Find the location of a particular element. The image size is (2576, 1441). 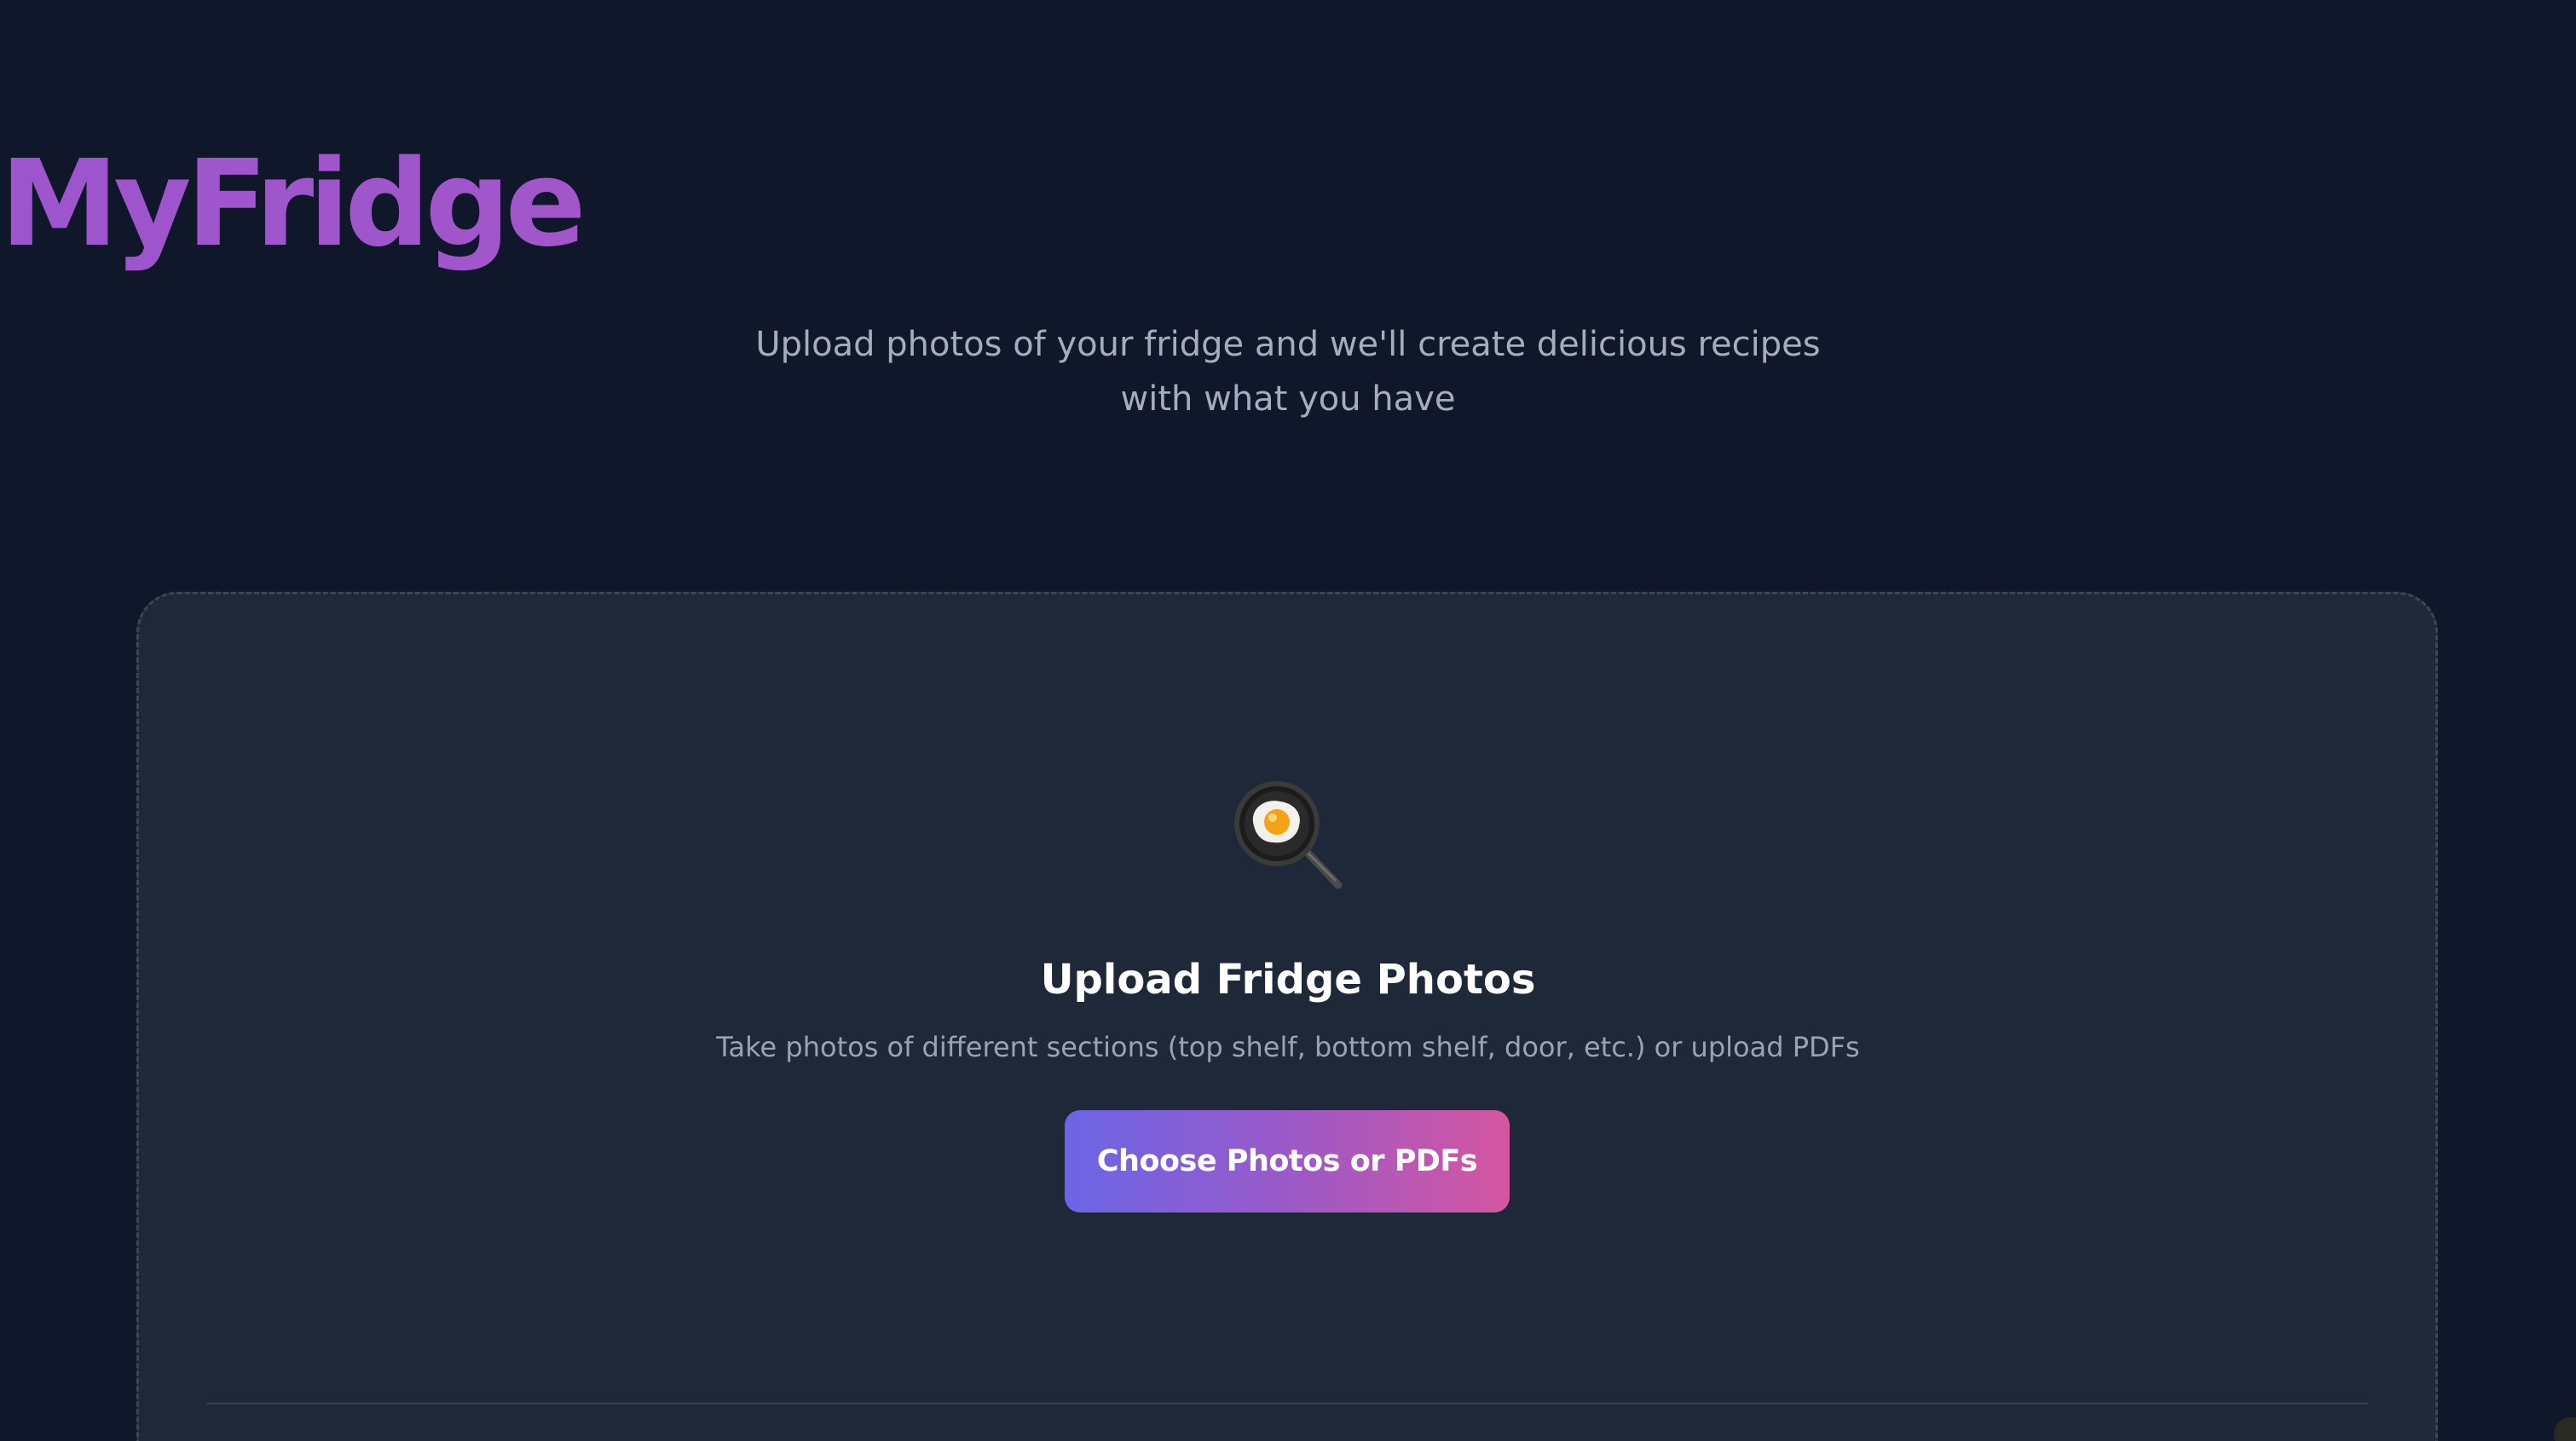

upload-title: Upload Fridge Photos is located at coordinates (1288, 980).